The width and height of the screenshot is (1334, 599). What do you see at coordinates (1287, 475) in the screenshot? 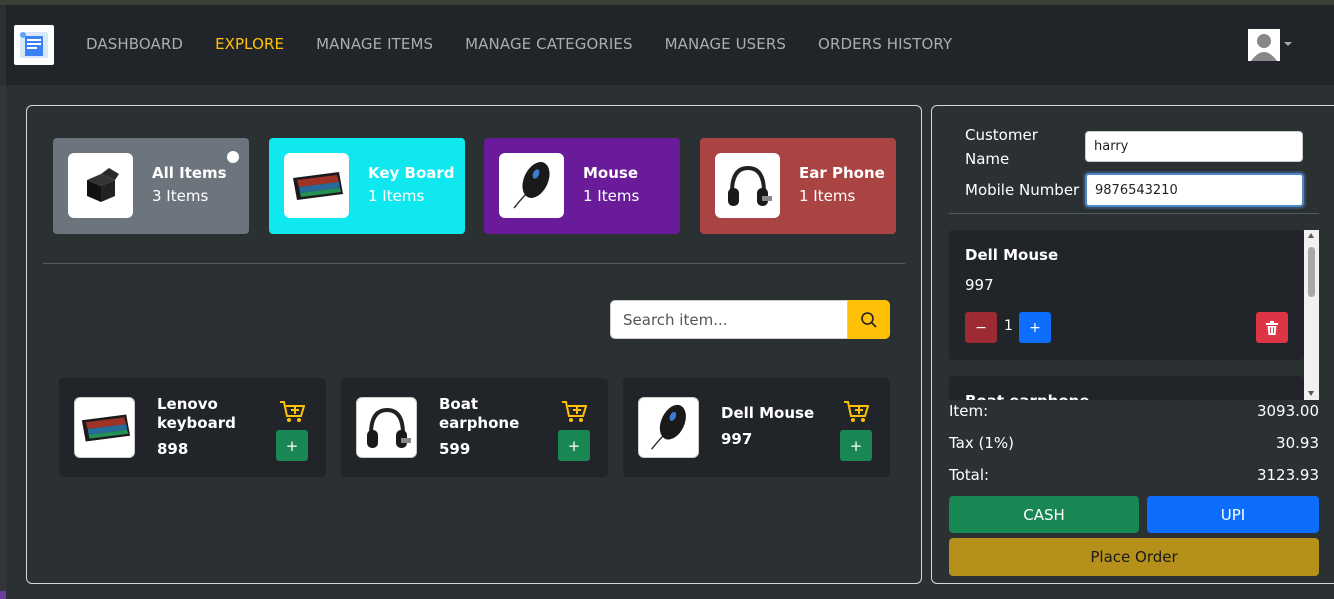
I see `total-value: 3123.93` at bounding box center [1287, 475].